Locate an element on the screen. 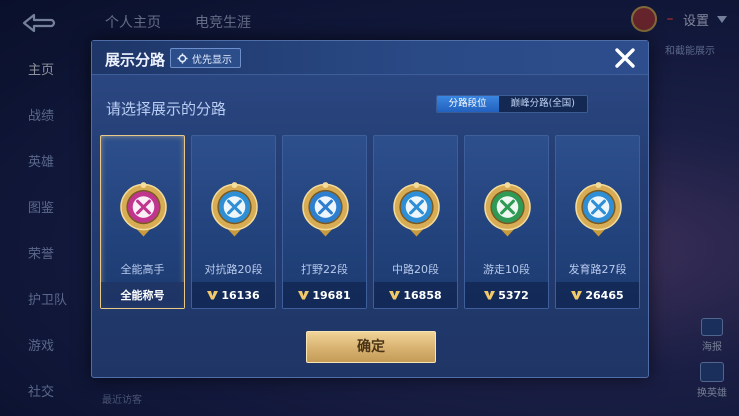  lane-card-name: 对抗路20段 is located at coordinates (233, 269).